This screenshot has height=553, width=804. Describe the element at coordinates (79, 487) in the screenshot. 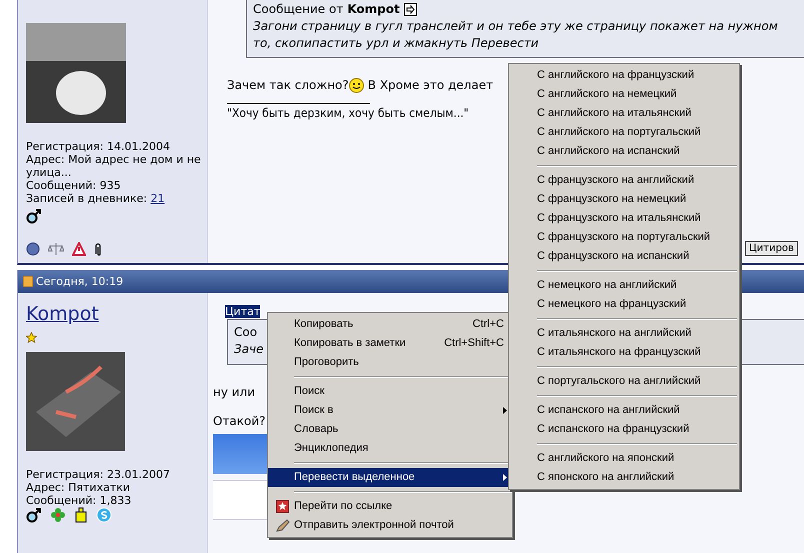

I see `user-info-line: Адрес: Пятихатки` at that location.